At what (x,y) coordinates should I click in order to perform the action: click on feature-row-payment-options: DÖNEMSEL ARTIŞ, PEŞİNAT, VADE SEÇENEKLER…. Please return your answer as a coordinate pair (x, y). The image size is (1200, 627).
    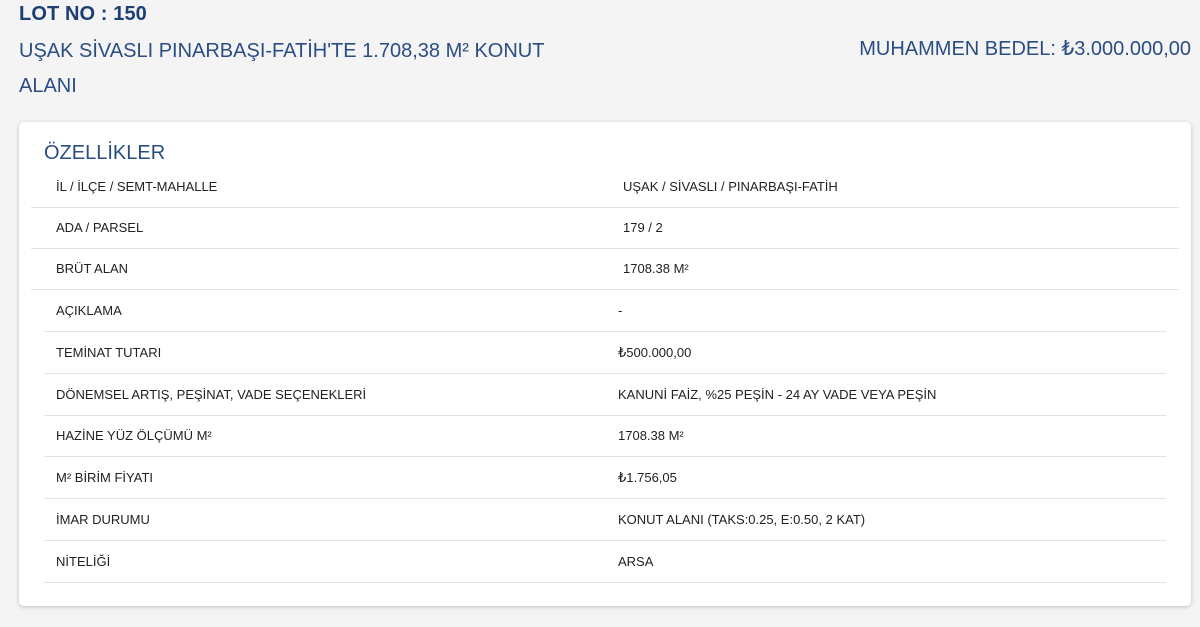
    Looking at the image, I should click on (605, 395).